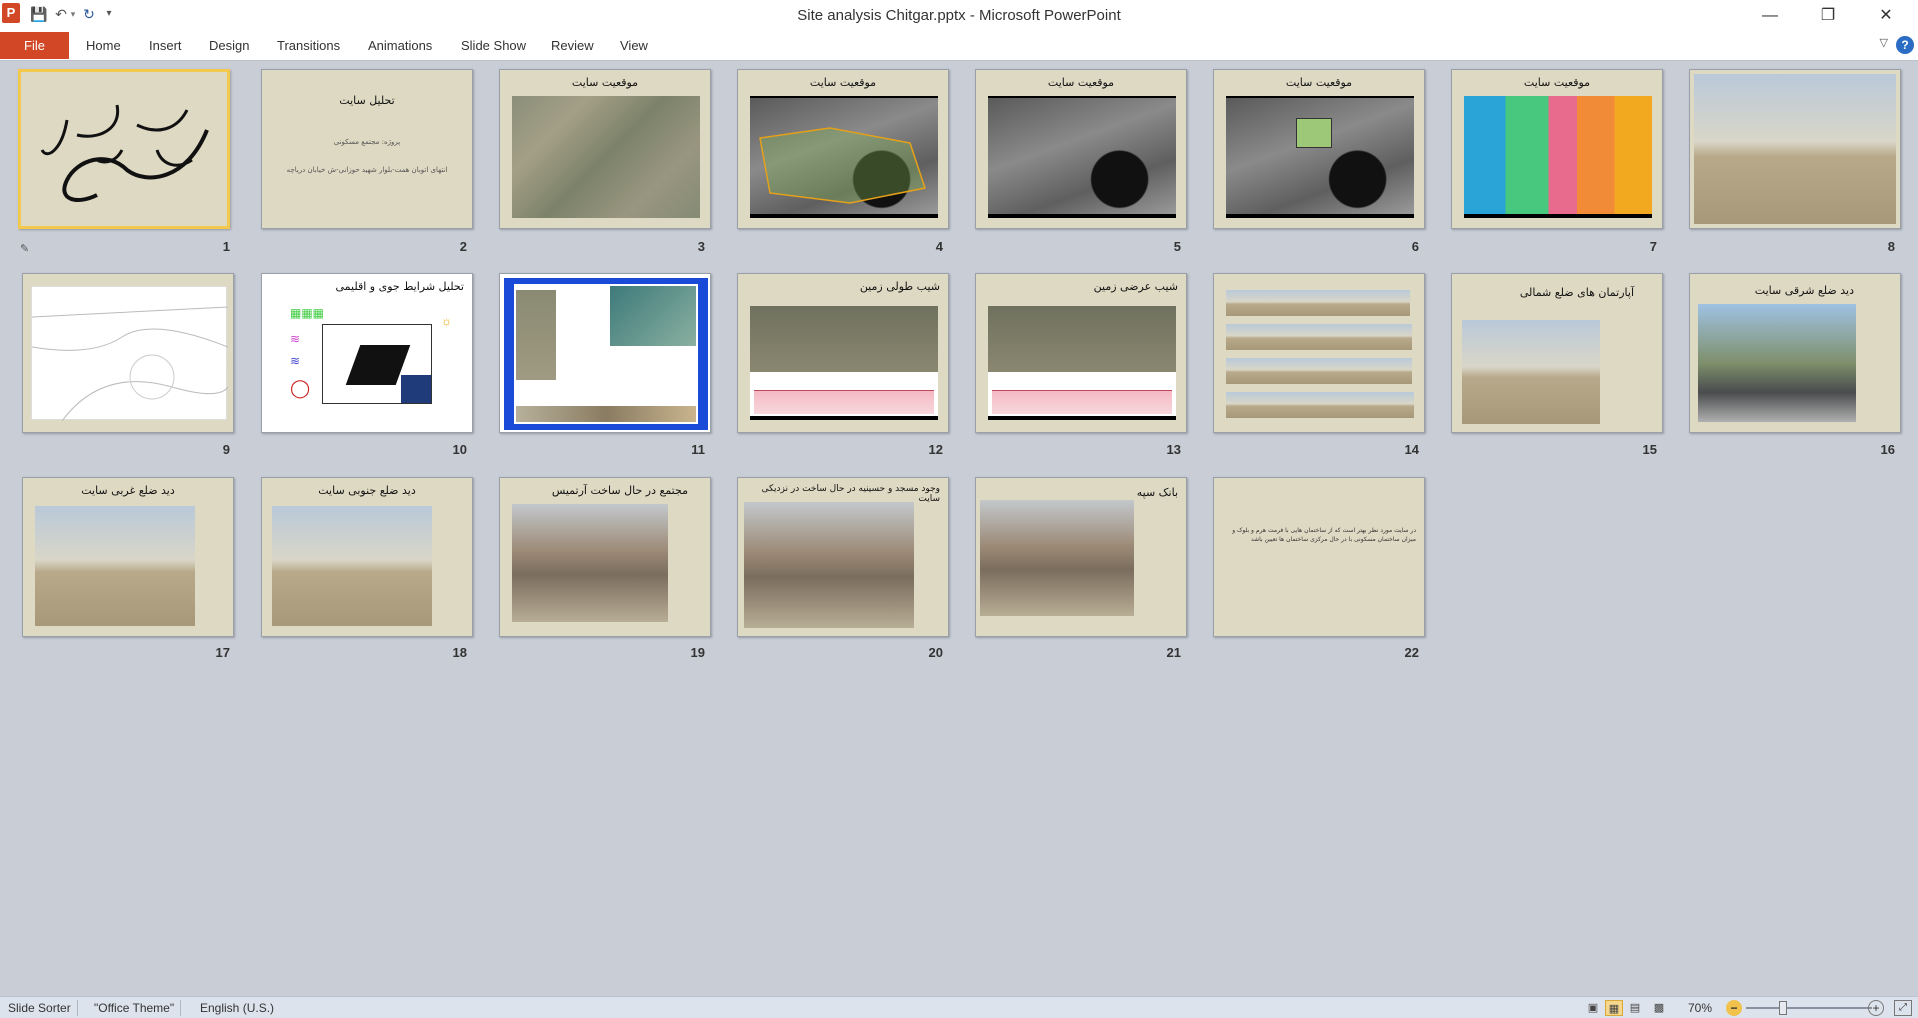  Describe the element at coordinates (536, 335) in the screenshot. I see `panel-map-strip` at that location.